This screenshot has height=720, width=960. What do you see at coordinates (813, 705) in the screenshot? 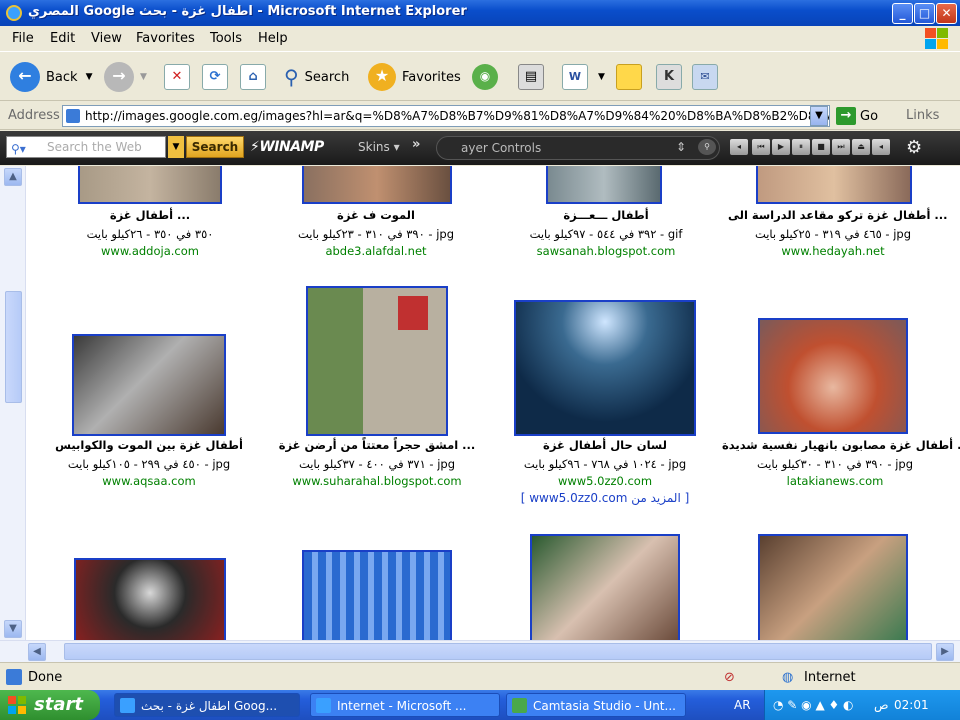
I see `tray-icons: ◔ ✎ ◉ ▲ ♦ ◐` at bounding box center [813, 705].